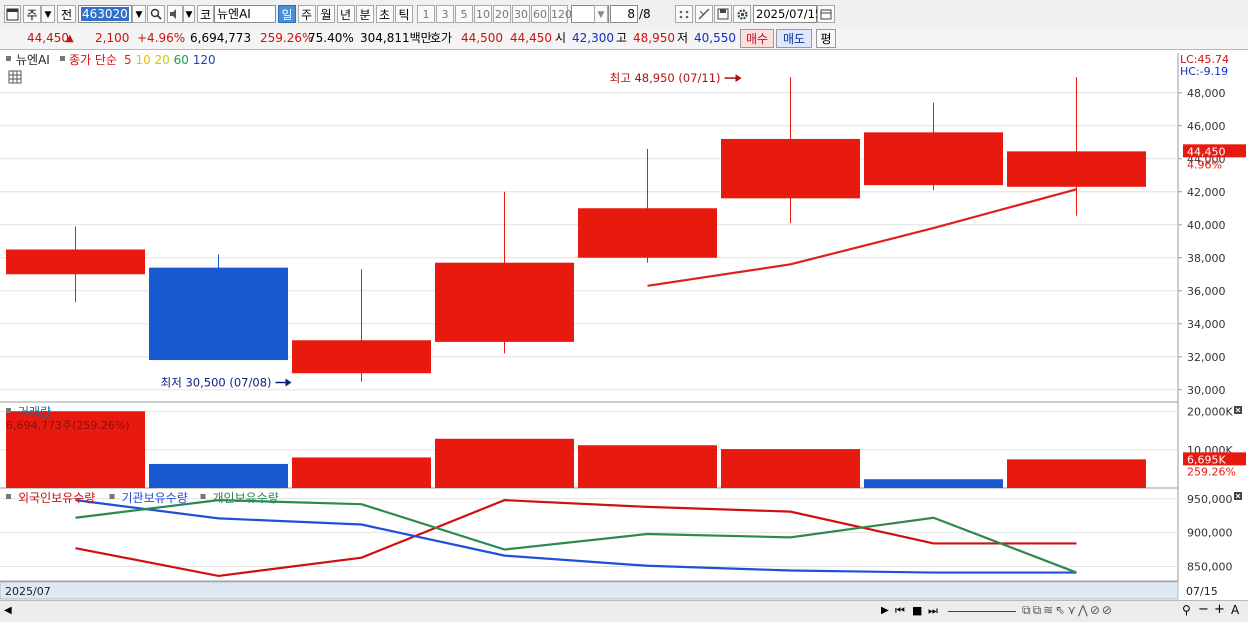 This screenshot has width=1248, height=622. Describe the element at coordinates (1206, 151) in the screenshot. I see `last-price-tag-text: 44,450` at that location.